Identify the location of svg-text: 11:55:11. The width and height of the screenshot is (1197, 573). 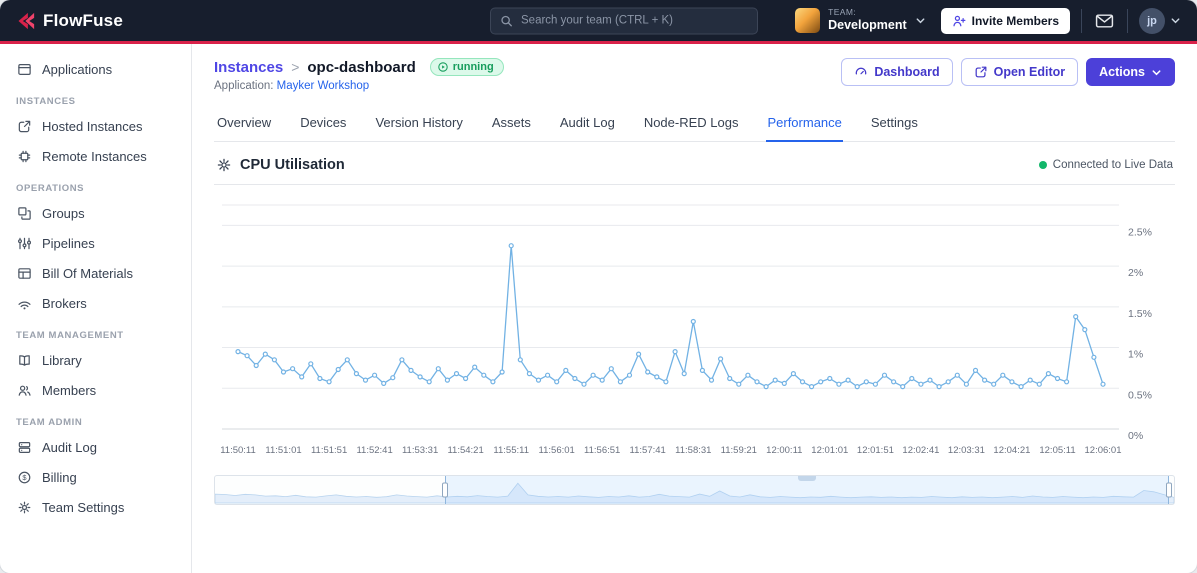
(511, 450).